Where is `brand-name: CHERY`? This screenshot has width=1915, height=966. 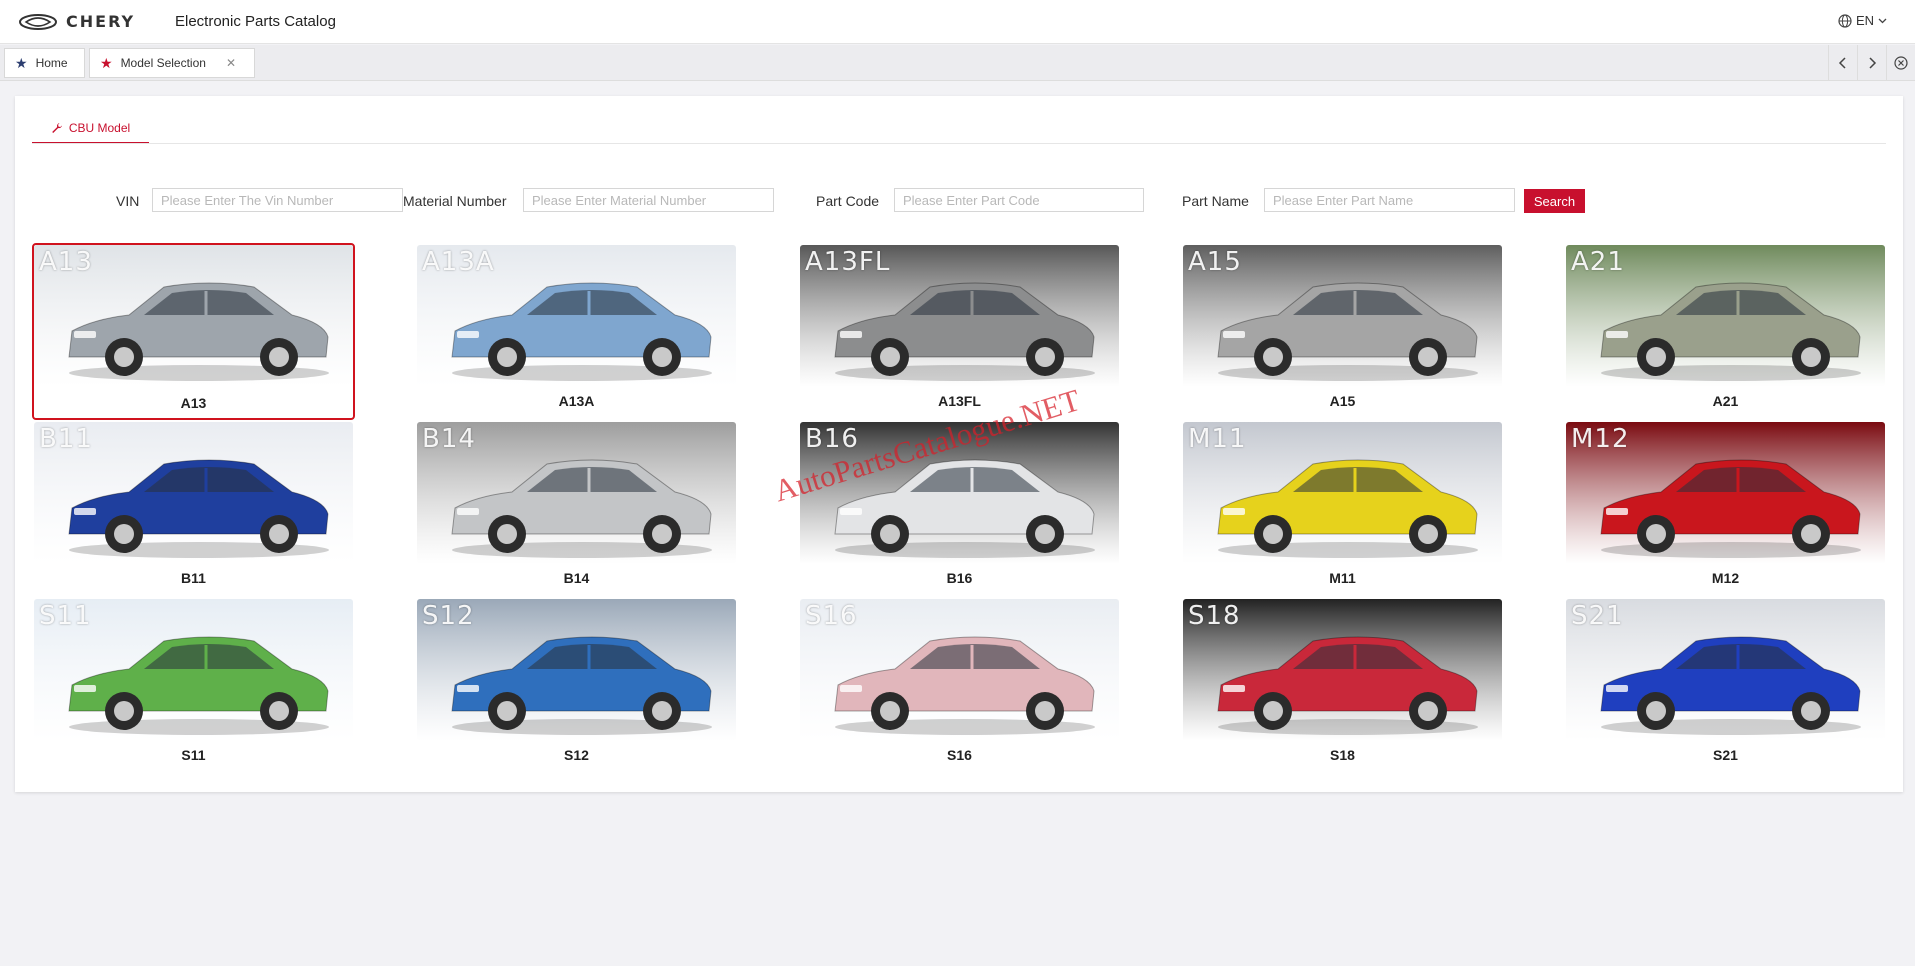
brand-name: CHERY is located at coordinates (101, 21).